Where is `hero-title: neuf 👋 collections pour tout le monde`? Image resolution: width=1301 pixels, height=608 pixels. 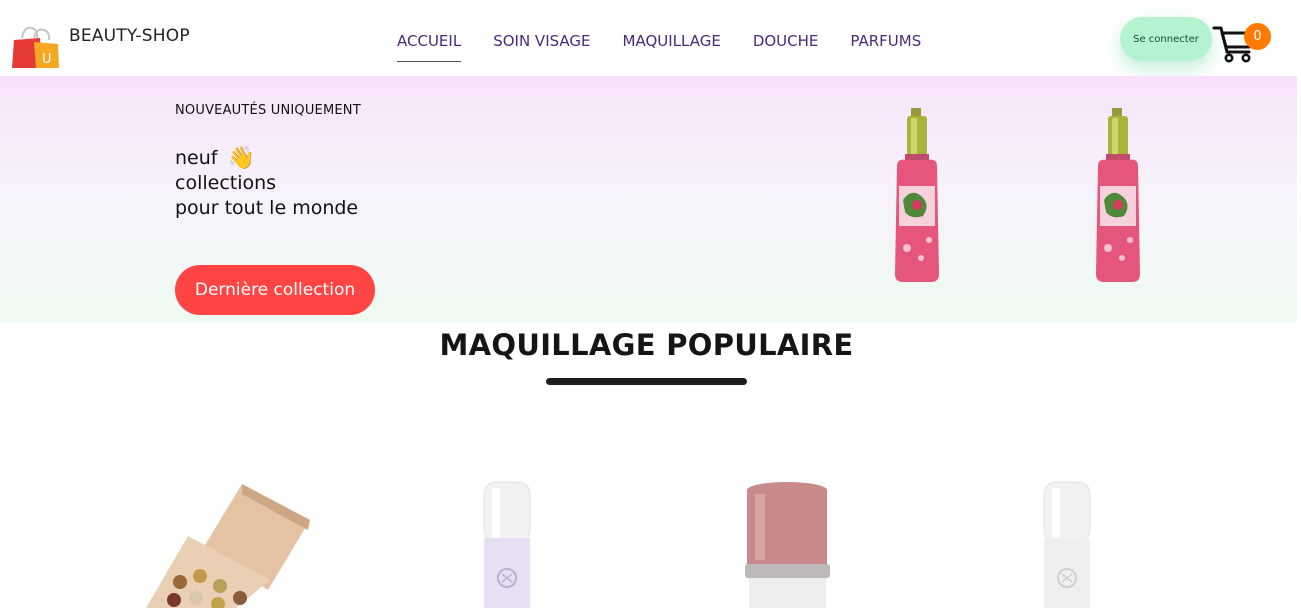 hero-title: neuf 👋 collections pour tout le monde is located at coordinates (266, 183).